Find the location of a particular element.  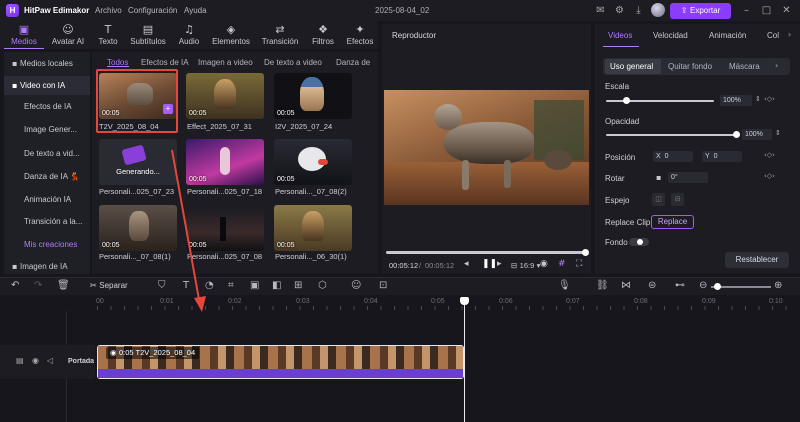

eye-icon: ◉ is located at coordinates (35, 360).